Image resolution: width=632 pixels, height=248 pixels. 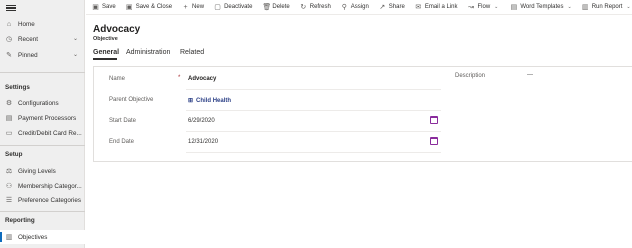 I want to click on people-icon: ⚇, so click(x=9, y=186).